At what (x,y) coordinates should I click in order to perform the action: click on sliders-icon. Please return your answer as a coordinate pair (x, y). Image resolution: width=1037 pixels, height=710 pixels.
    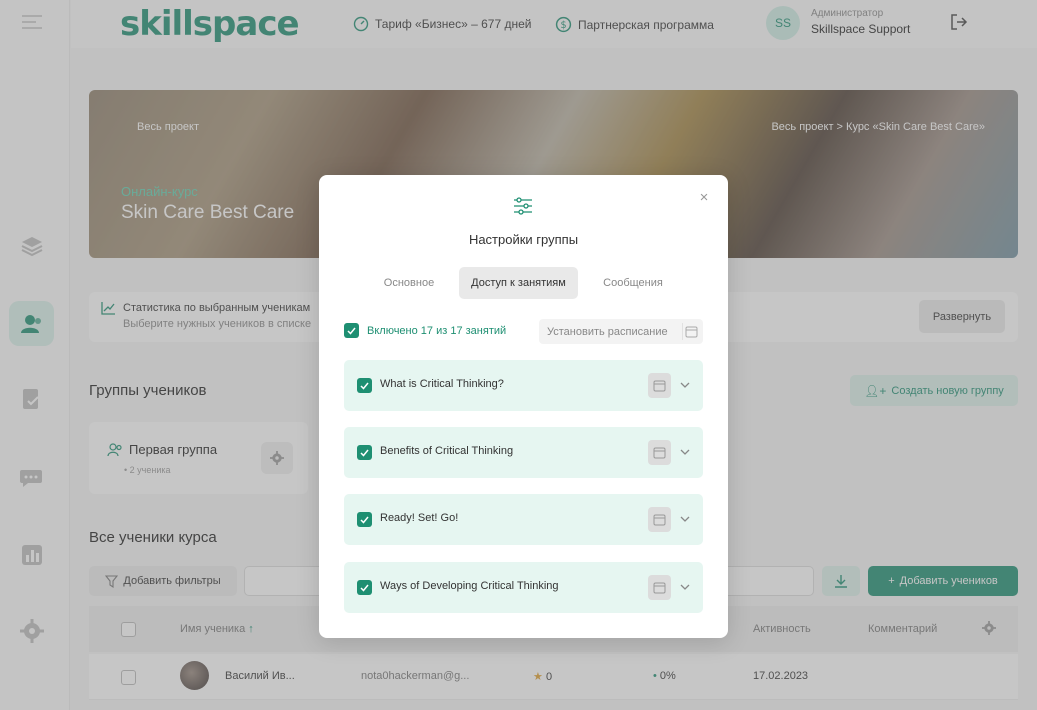
    Looking at the image, I should click on (523, 208).